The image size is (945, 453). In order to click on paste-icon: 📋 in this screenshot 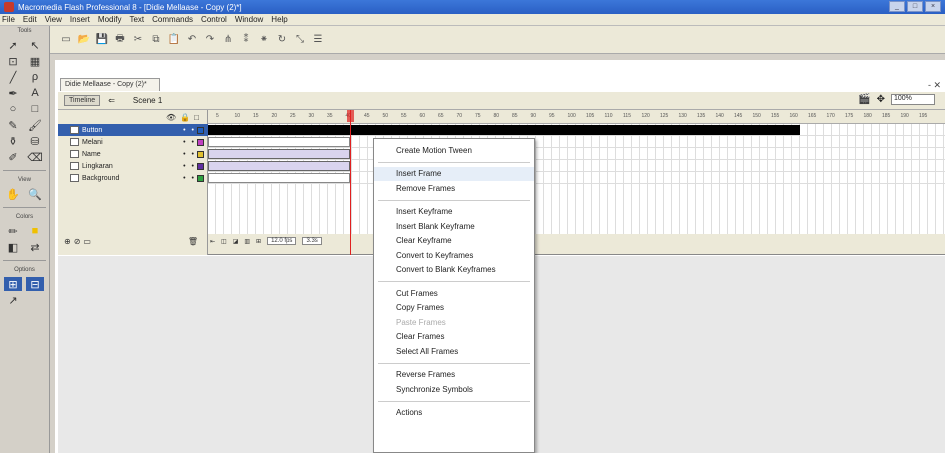, I will do `click(174, 40)`.